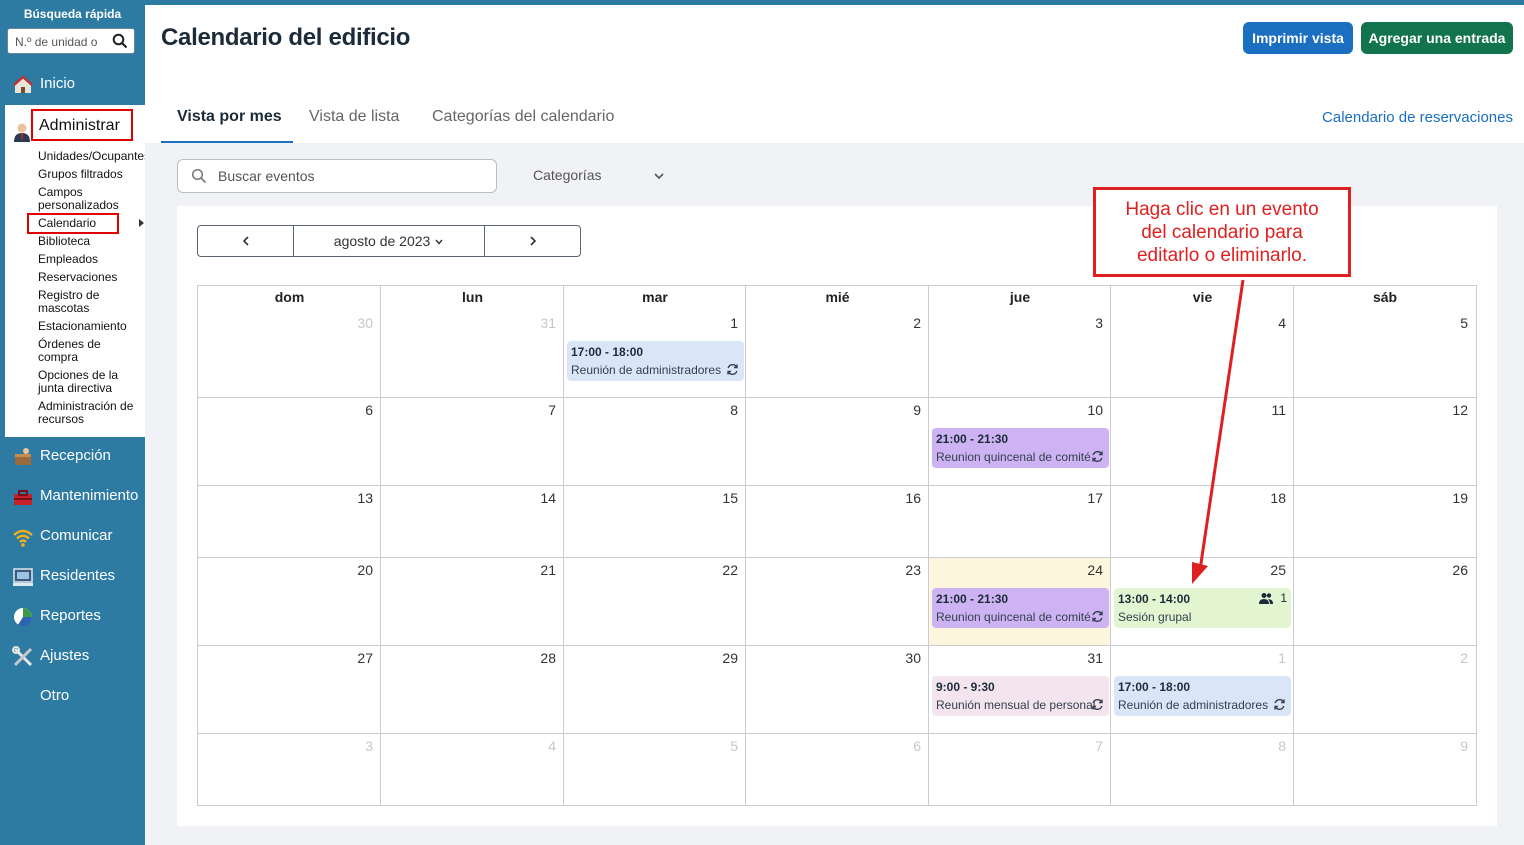 The image size is (1524, 845). Describe the element at coordinates (72, 697) in the screenshot. I see `nav-otro: Otro` at that location.